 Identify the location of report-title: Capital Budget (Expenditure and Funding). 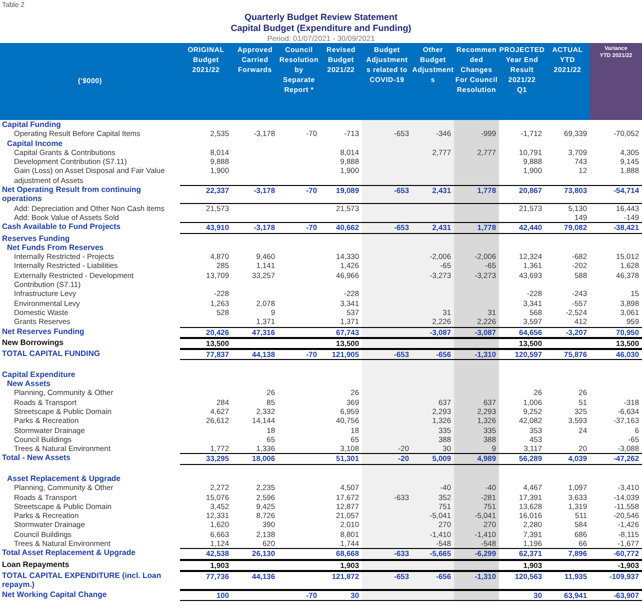
(321, 28).